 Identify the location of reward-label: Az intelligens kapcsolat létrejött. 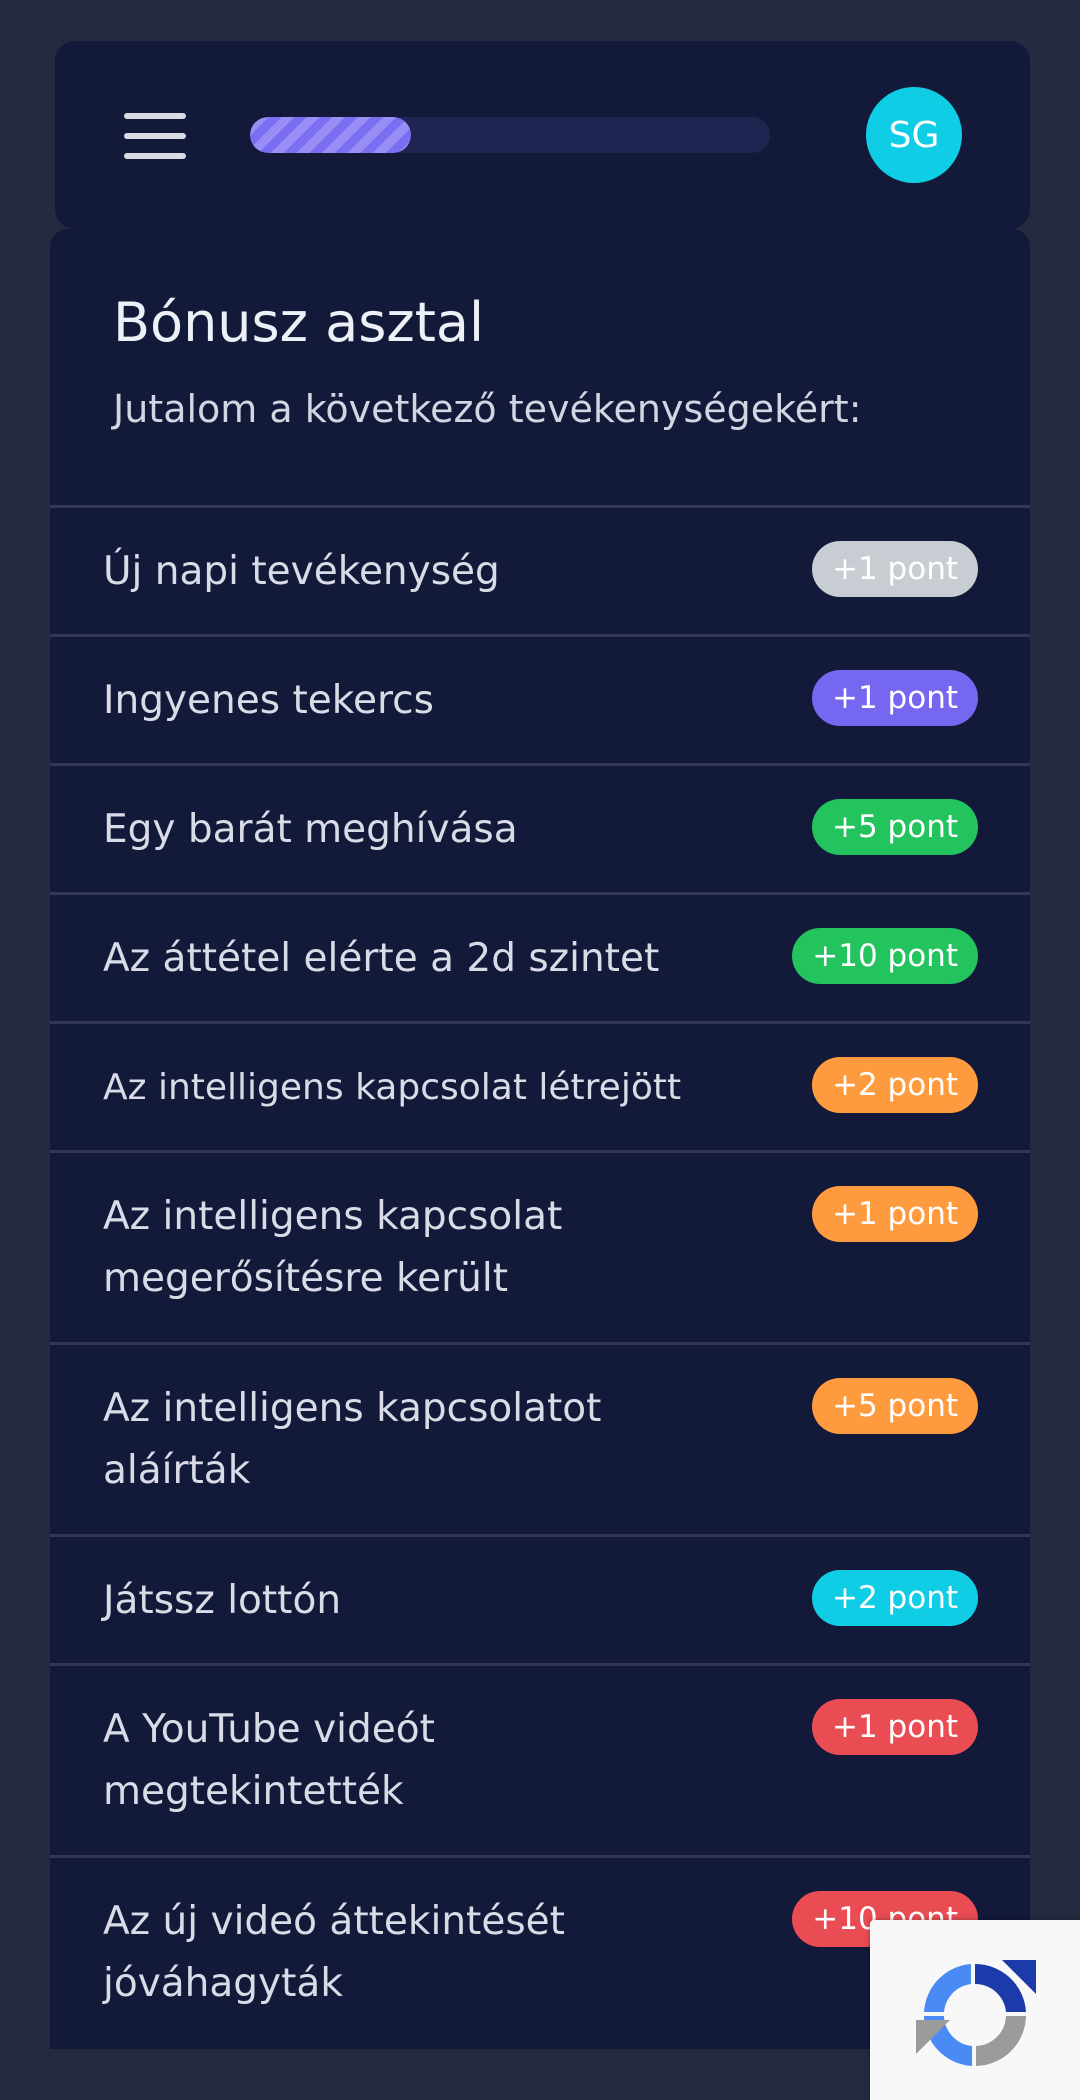
(392, 1087).